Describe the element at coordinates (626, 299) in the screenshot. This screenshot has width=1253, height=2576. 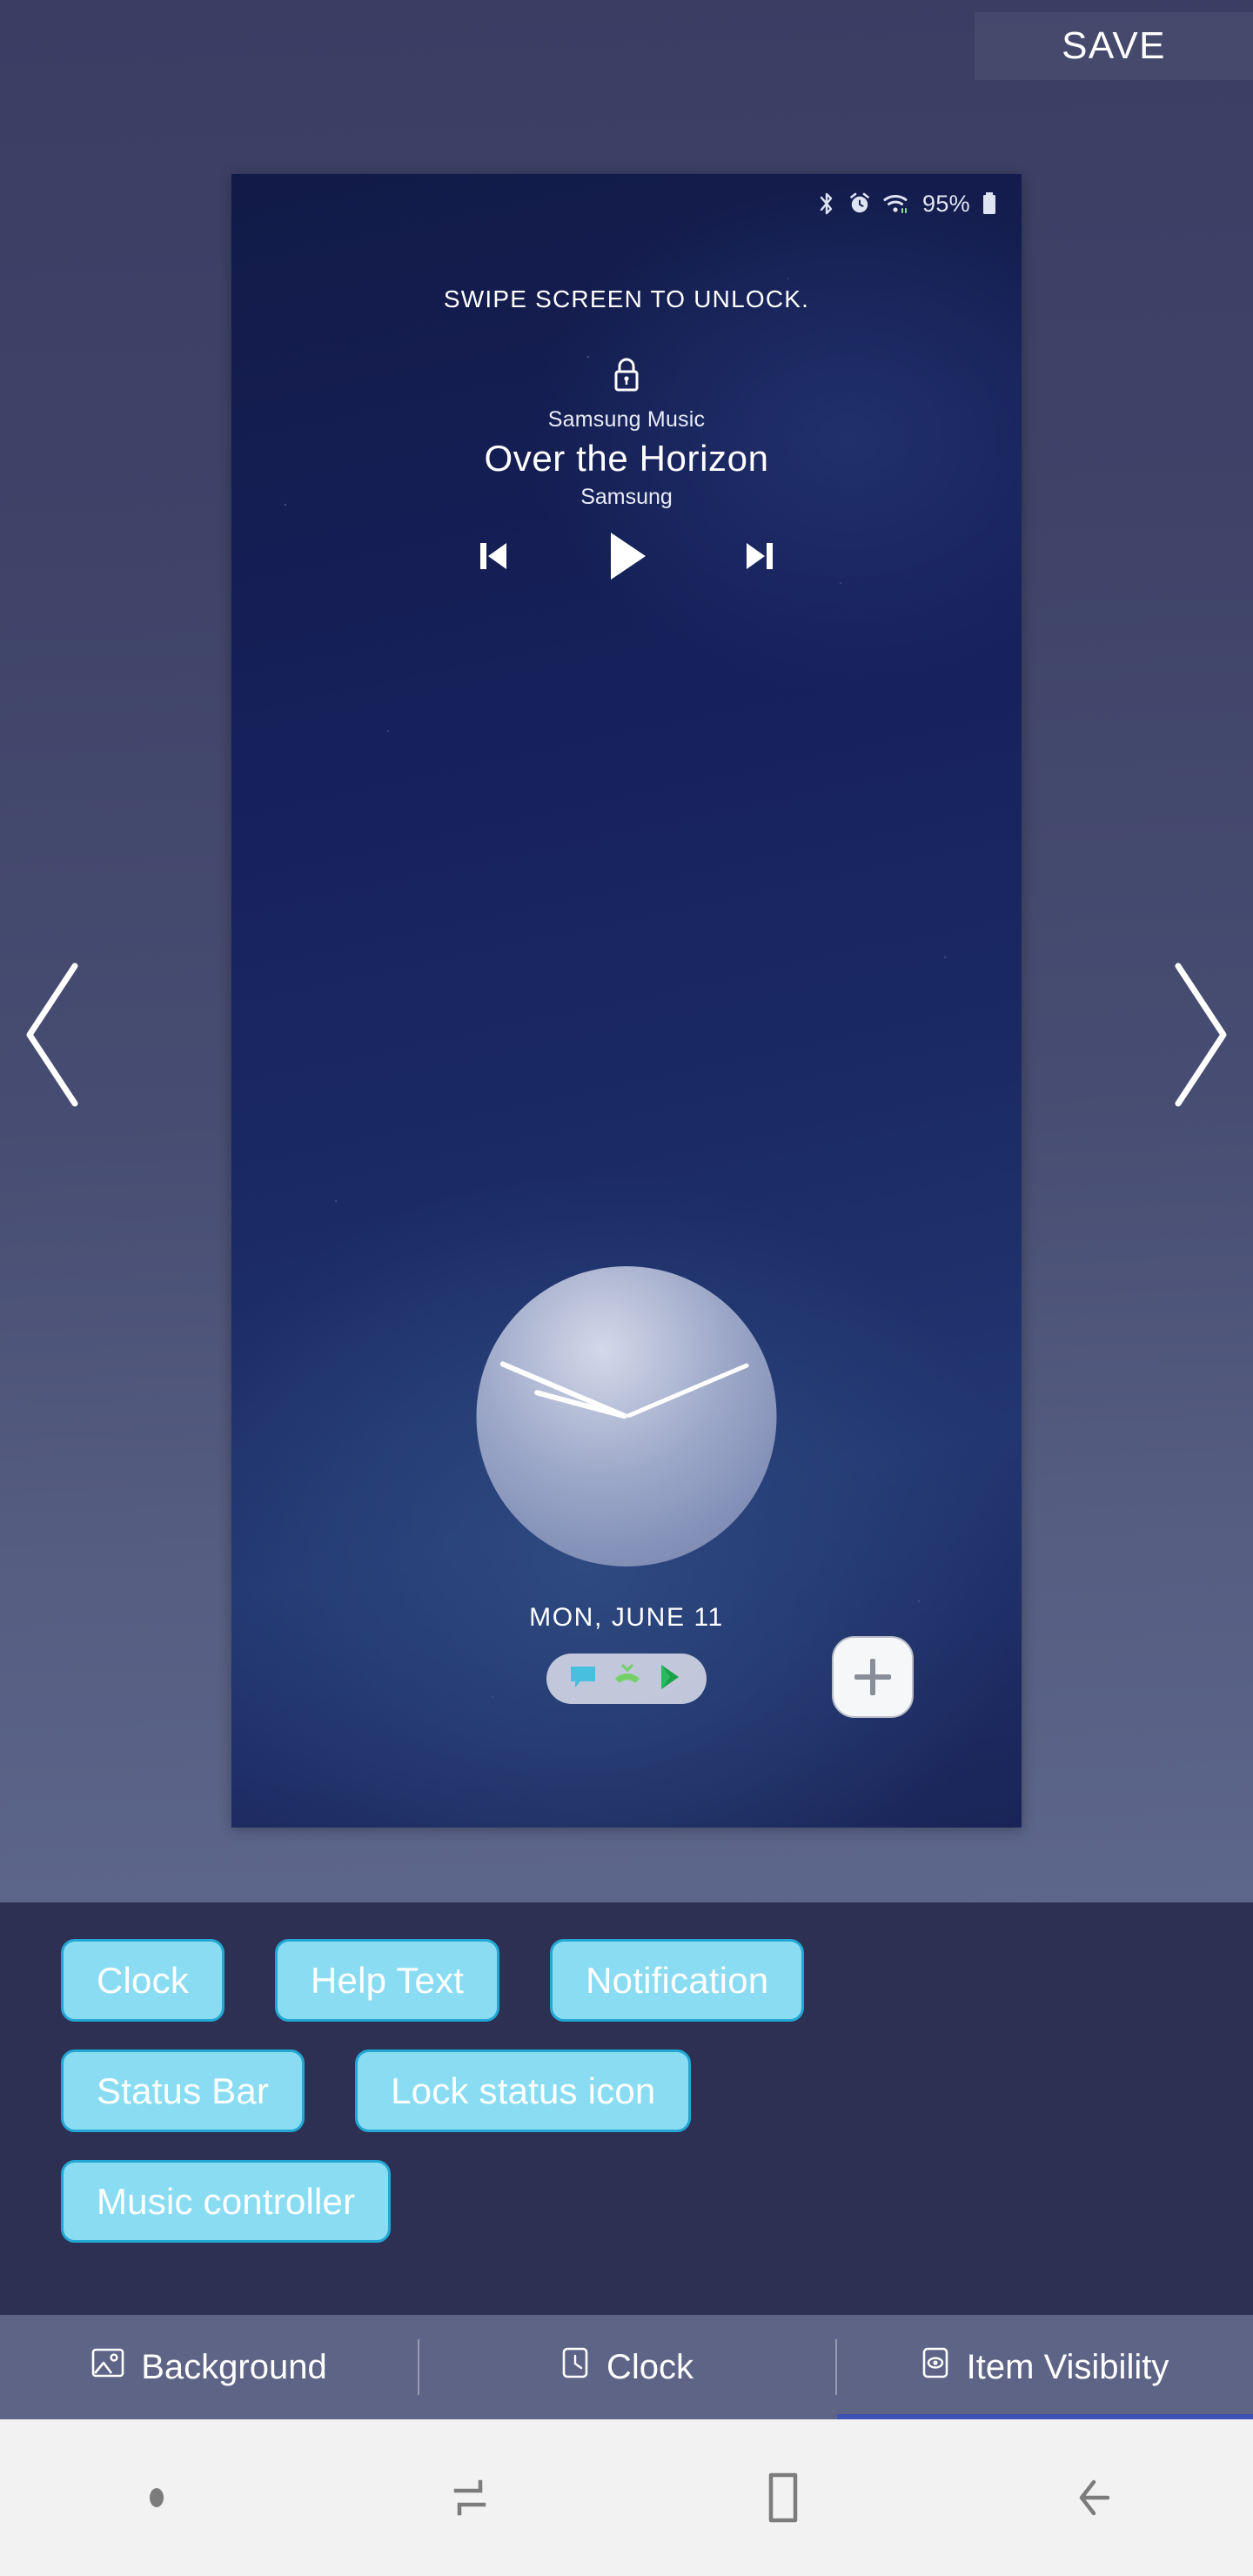
I see `help-text: SWIPE SCREEN TO UNLOCK.` at that location.